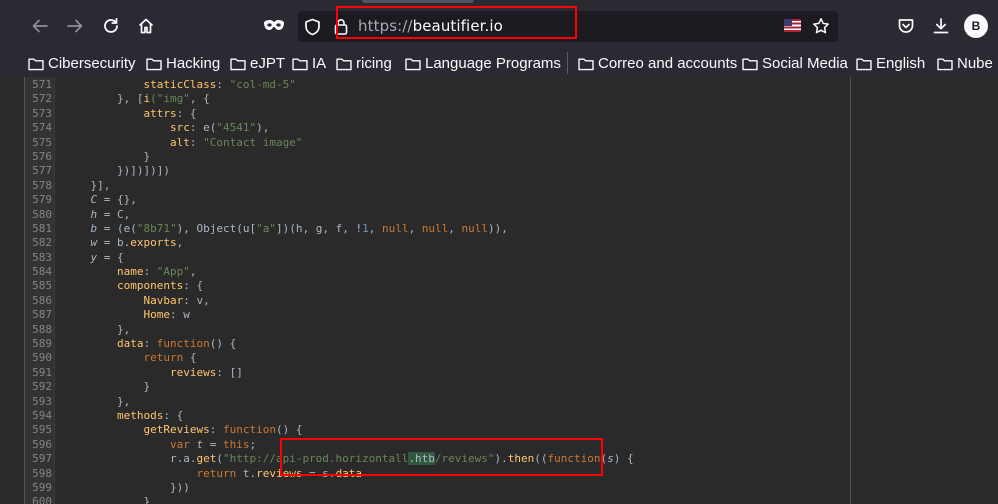 This screenshot has height=504, width=998. Describe the element at coordinates (309, 63) in the screenshot. I see `bookmark-folder: IA` at that location.